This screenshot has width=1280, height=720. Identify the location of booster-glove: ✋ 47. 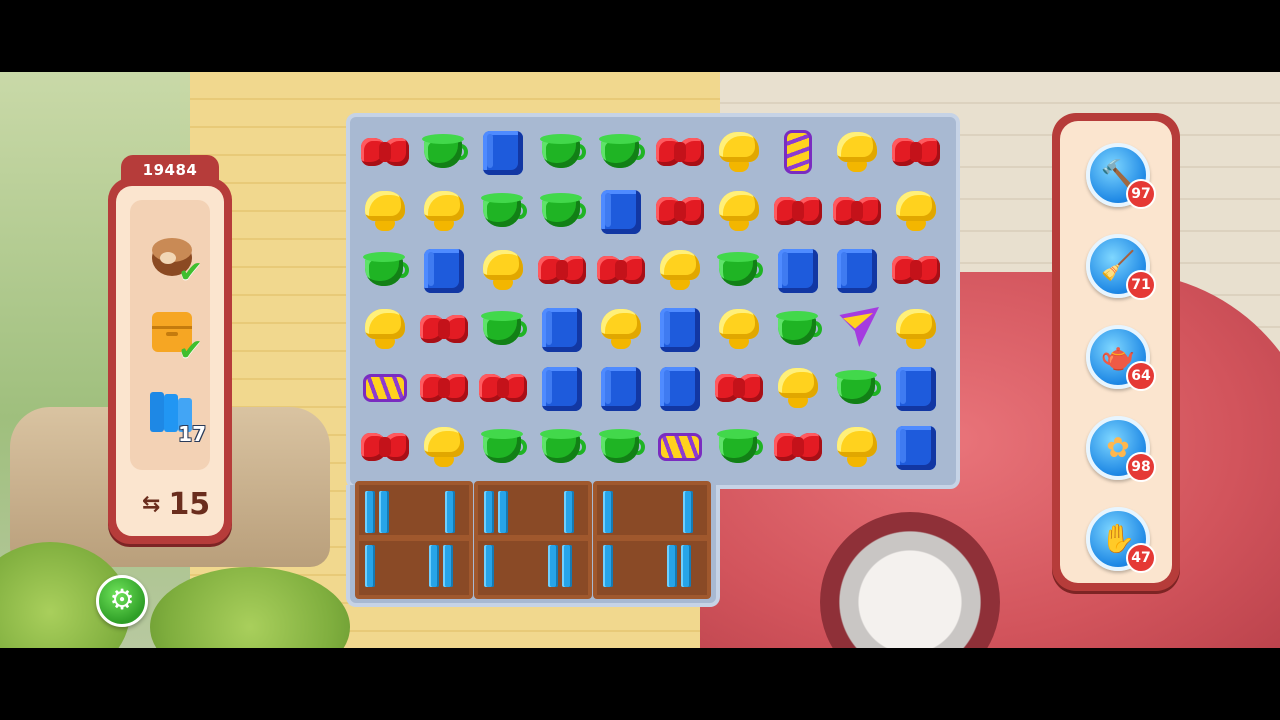
(1121, 540).